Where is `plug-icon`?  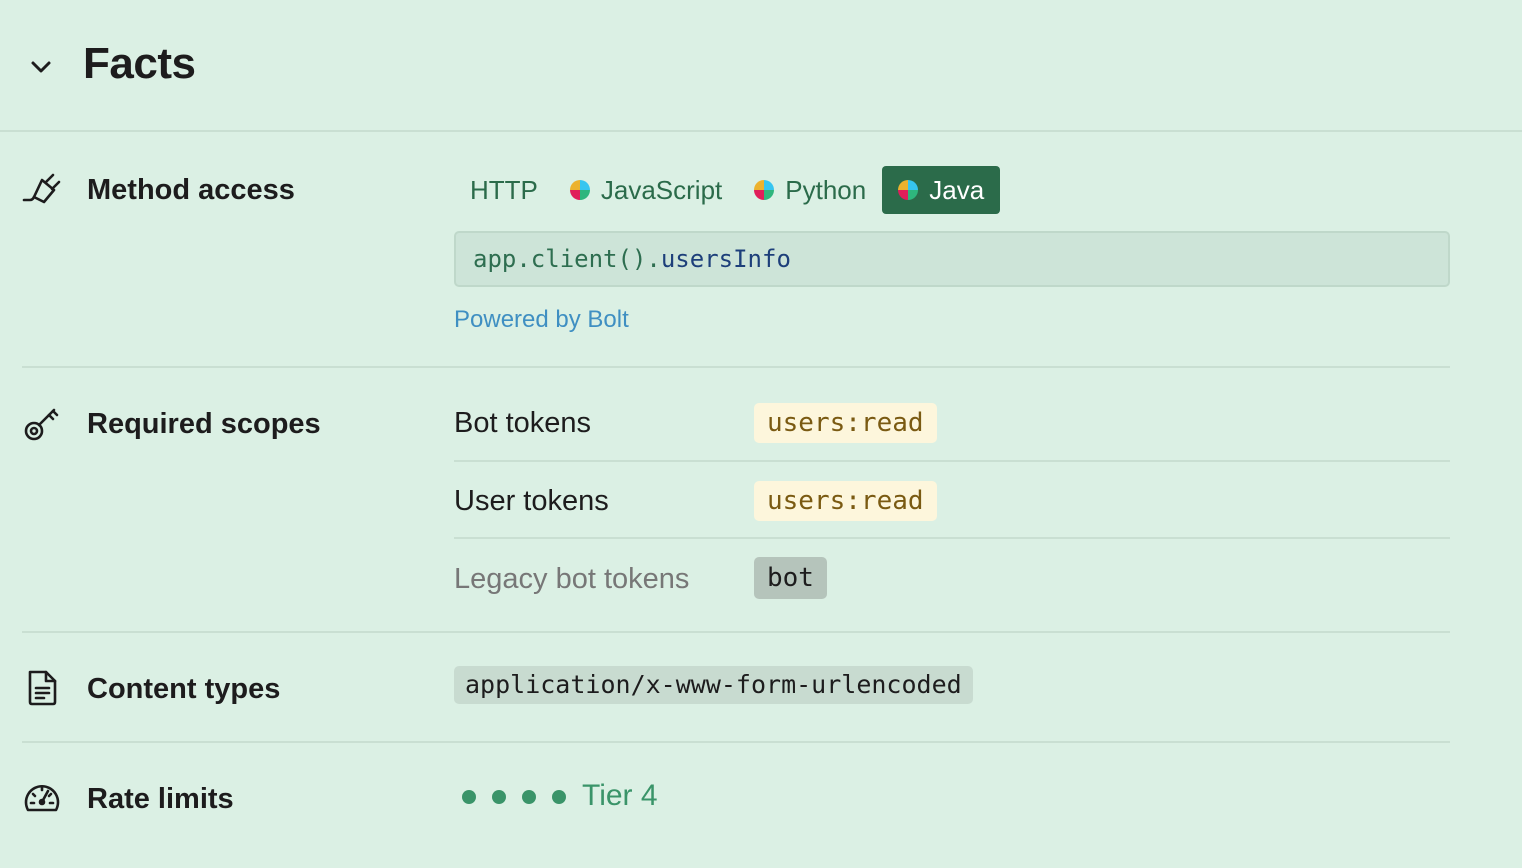 plug-icon is located at coordinates (41, 188).